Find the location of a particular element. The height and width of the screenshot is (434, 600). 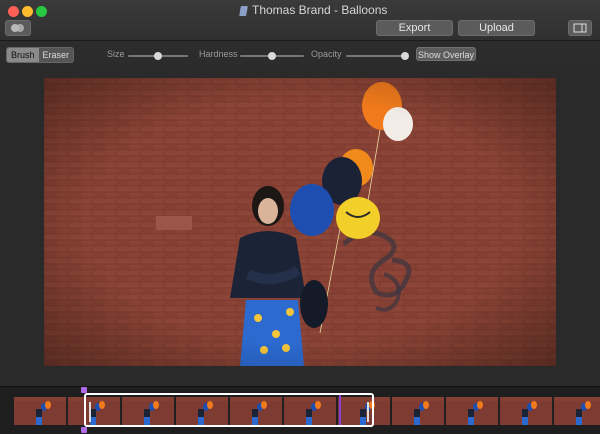

filters-button is located at coordinates (18, 28).